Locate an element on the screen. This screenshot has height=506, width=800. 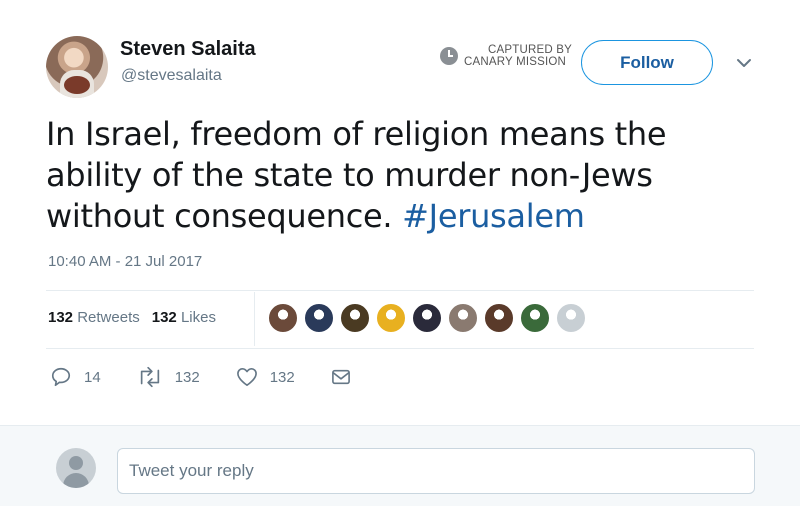
author-handle: @stevesalaita is located at coordinates (171, 76).